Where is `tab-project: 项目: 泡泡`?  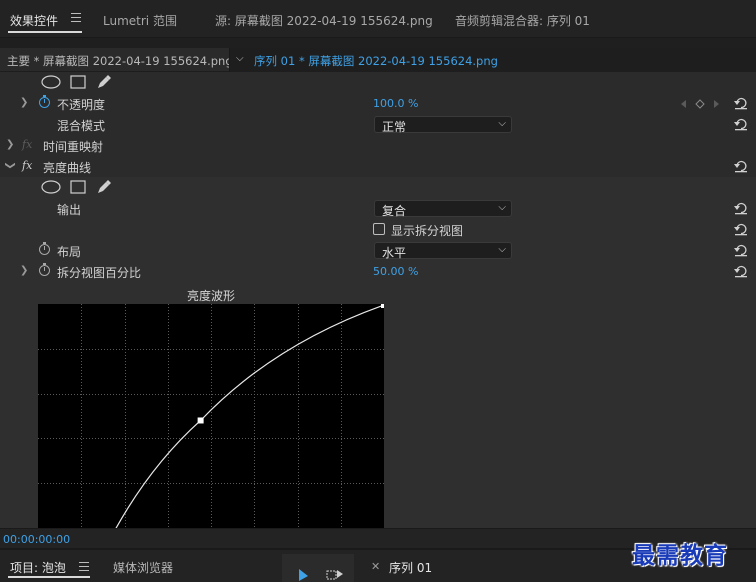
tab-project: 项目: 泡泡 is located at coordinates (38, 567).